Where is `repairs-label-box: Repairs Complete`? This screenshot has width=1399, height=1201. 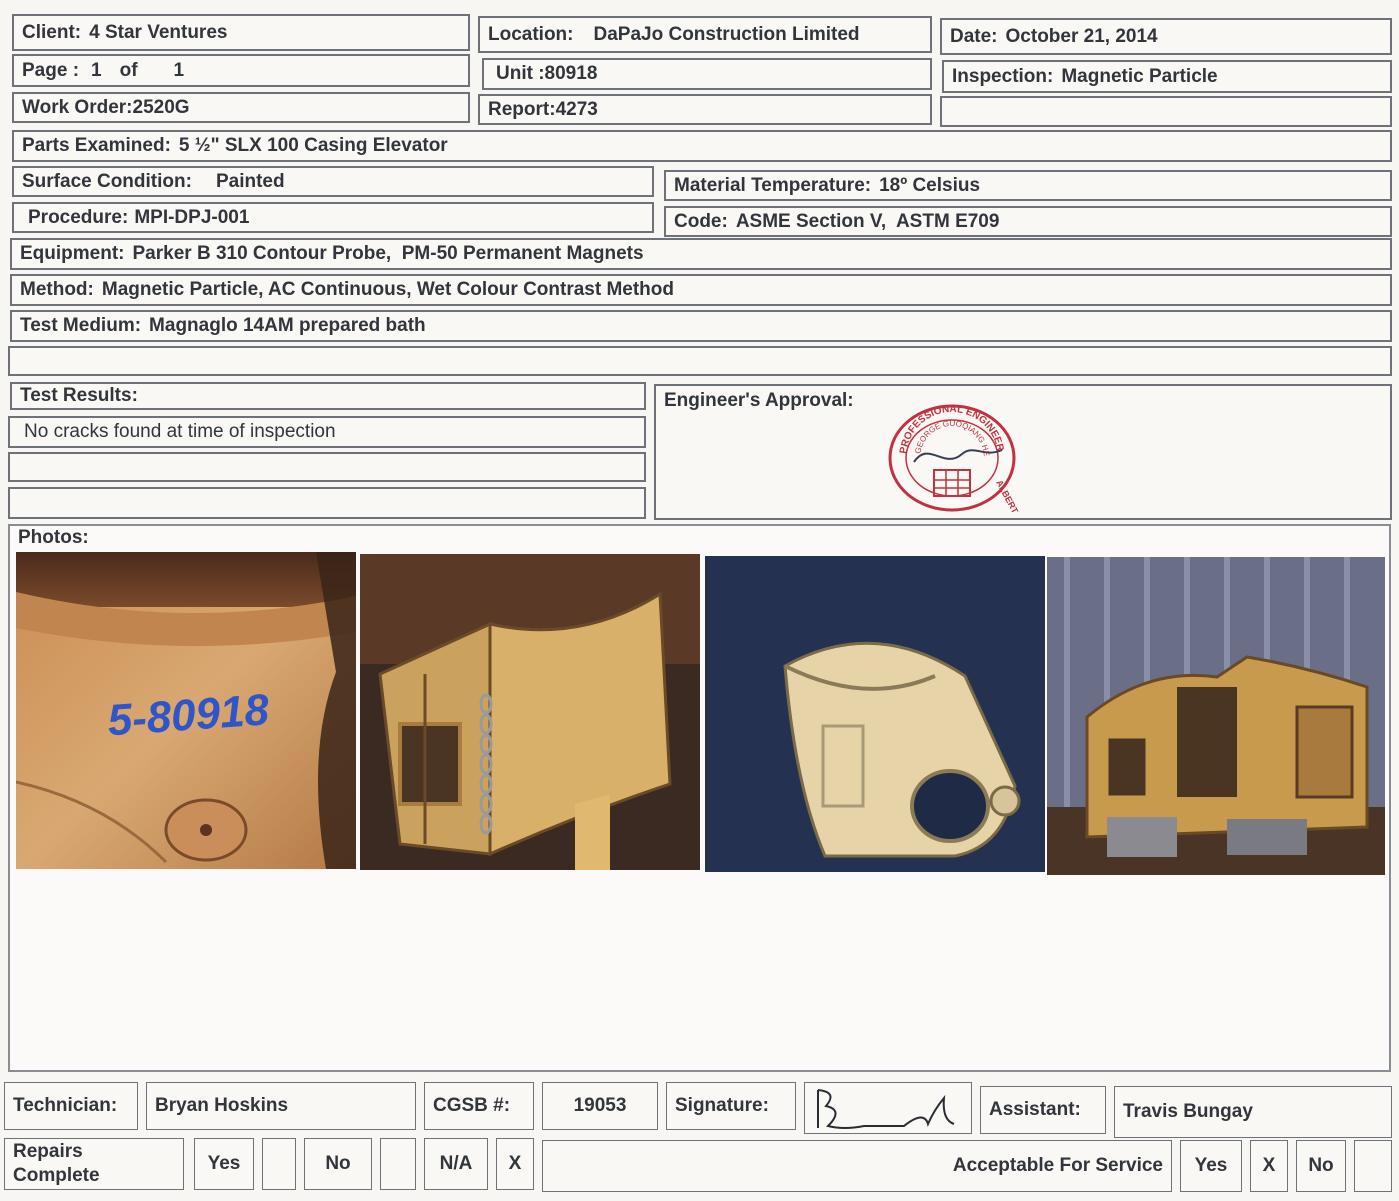
repairs-label-box: Repairs Complete is located at coordinates (94, 1164).